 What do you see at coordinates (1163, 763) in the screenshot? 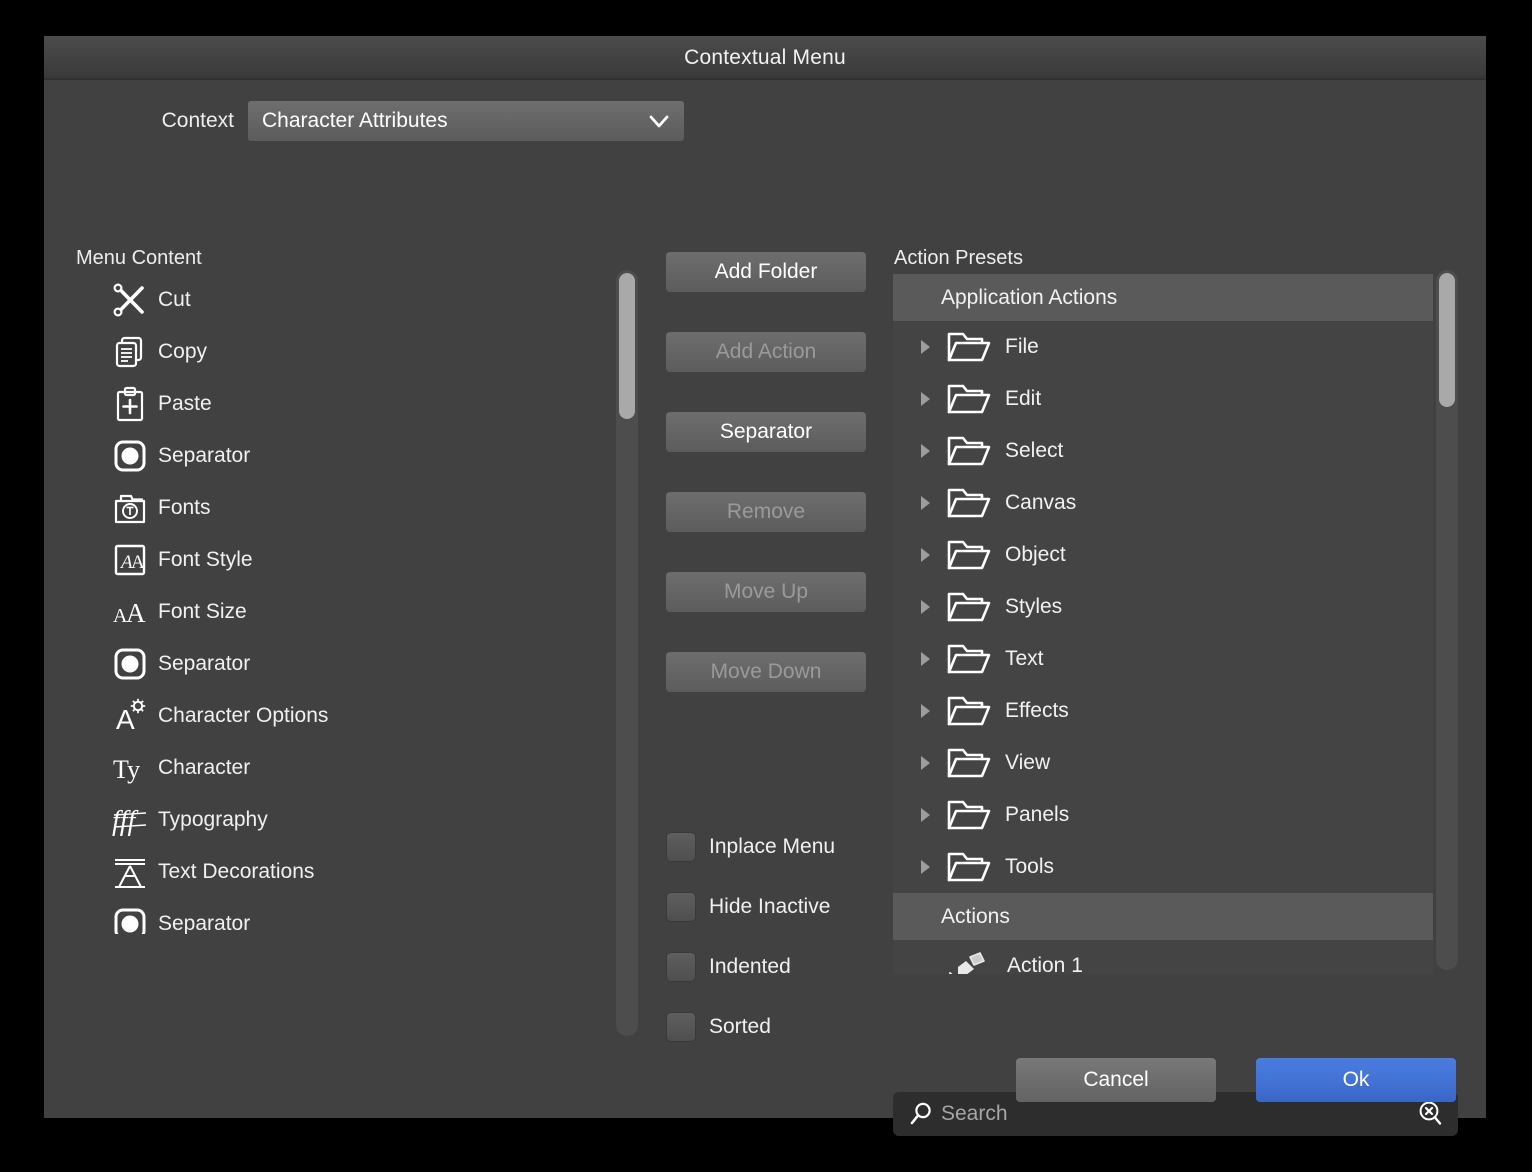
I see `tree-row: View` at bounding box center [1163, 763].